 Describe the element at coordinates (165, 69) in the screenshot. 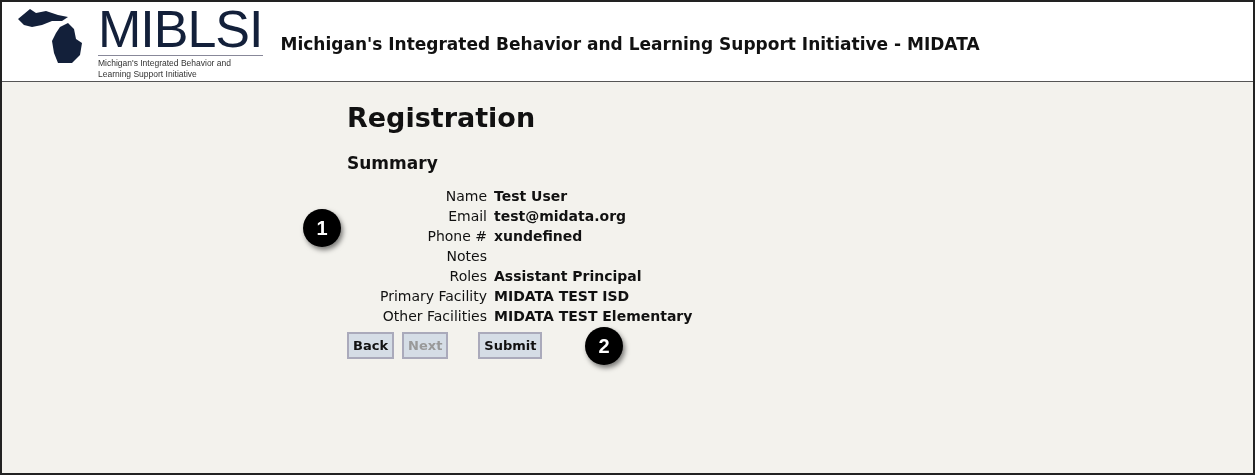

I see `logo-subtitle: Michigan's Integrated Behavior and Learning Support Initiative` at that location.